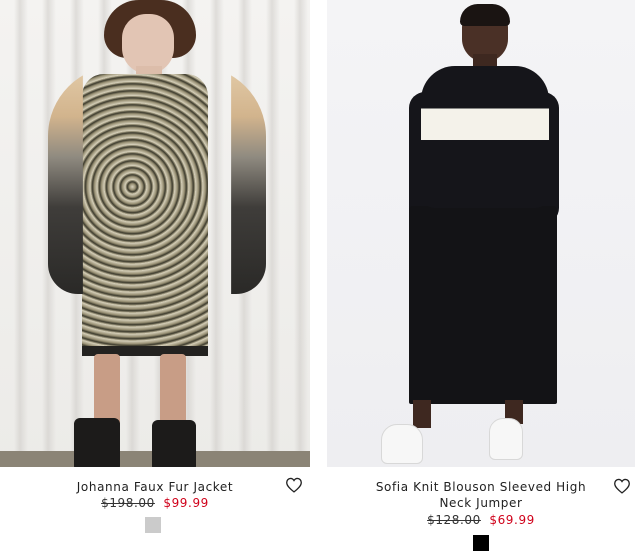 Image resolution: width=635 pixels, height=551 pixels. What do you see at coordinates (145, 215) in the screenshot?
I see `sequin-dress` at bounding box center [145, 215].